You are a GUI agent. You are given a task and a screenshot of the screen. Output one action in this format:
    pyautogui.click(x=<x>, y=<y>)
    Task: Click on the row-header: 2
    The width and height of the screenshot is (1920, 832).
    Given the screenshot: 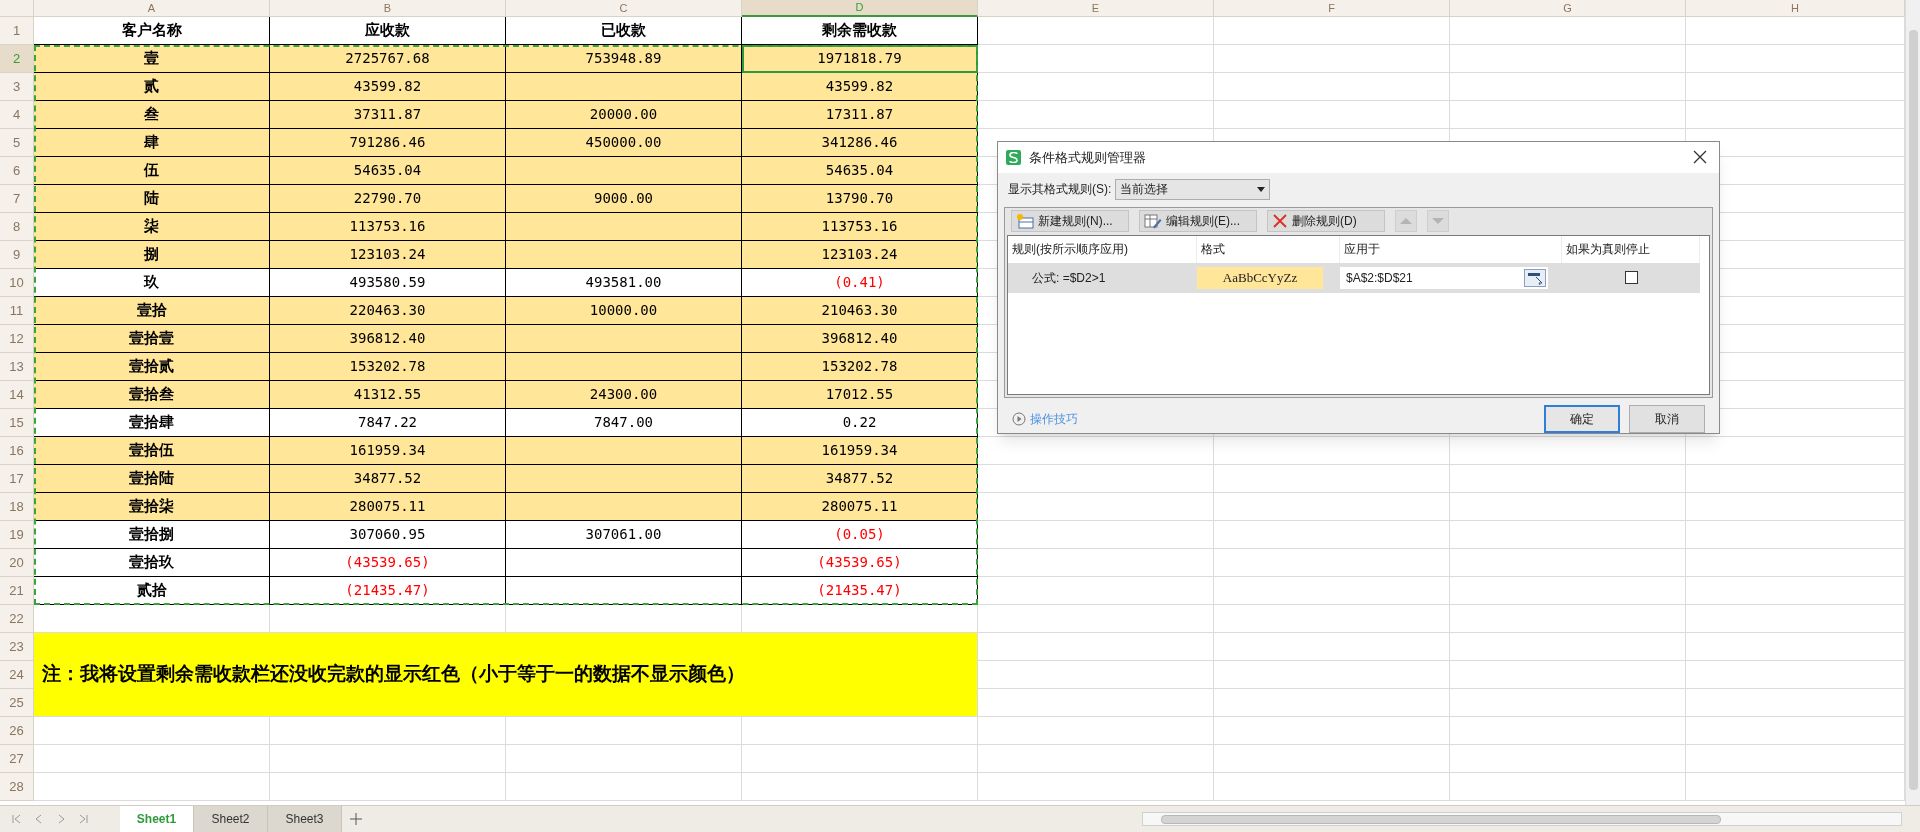 What is the action you would take?
    pyautogui.click(x=17, y=59)
    